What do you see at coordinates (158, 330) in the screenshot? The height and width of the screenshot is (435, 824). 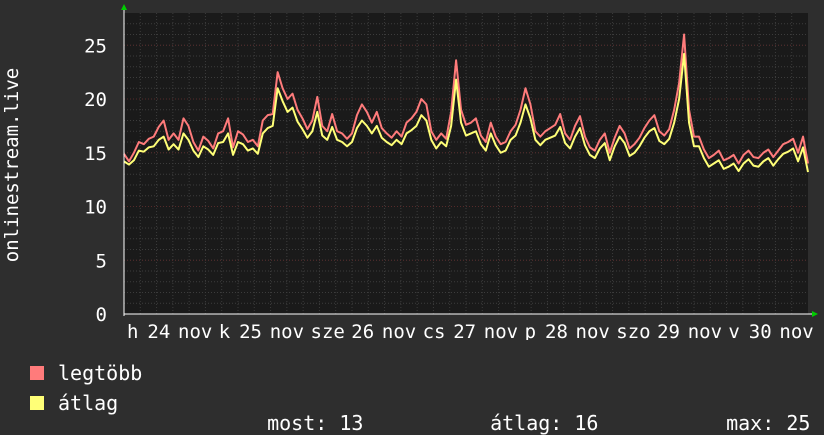 I see `x-tick-label: 24` at bounding box center [158, 330].